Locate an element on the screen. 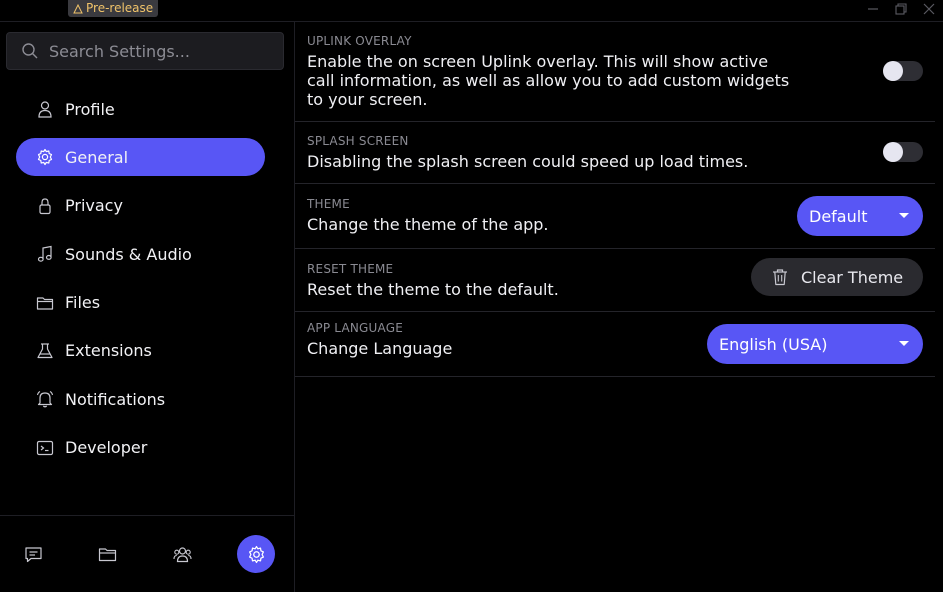  search-box is located at coordinates (145, 51).